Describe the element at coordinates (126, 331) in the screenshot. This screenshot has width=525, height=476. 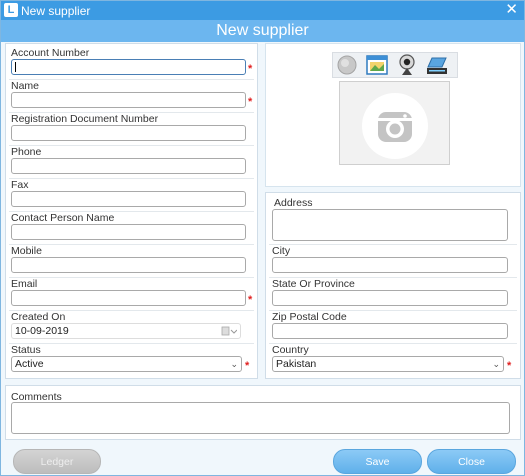
I see `created-on-date-picker: 10-09-2019` at that location.